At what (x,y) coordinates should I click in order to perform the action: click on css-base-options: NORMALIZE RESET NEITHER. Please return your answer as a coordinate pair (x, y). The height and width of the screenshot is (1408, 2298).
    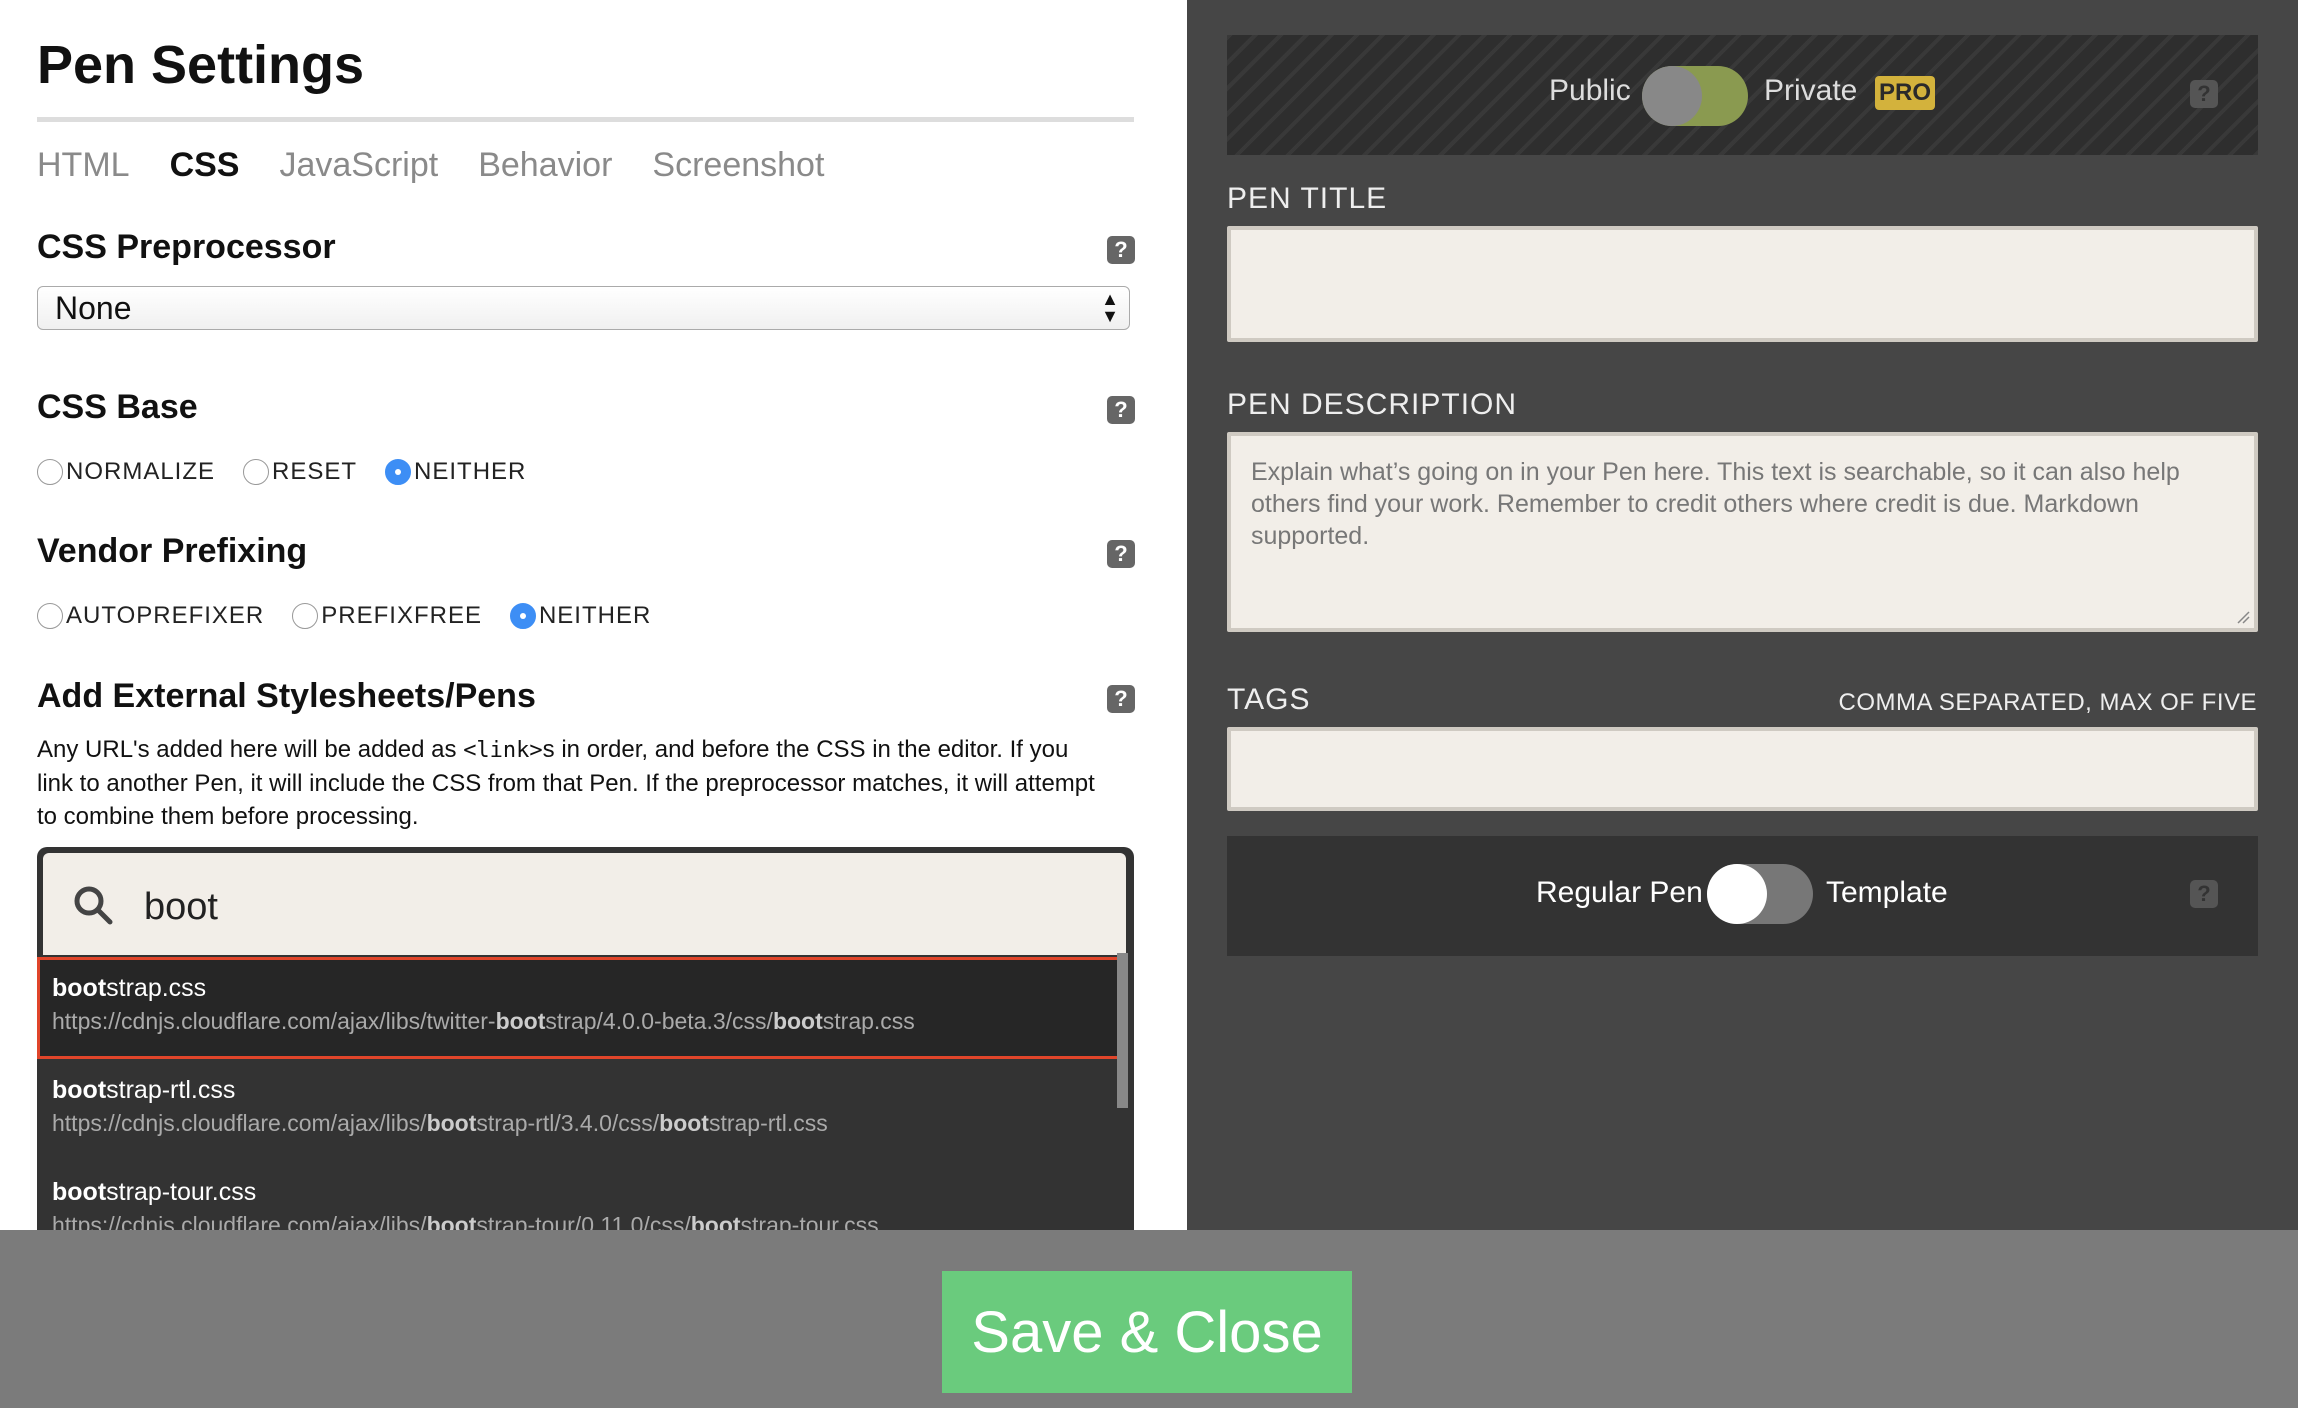
    Looking at the image, I should click on (281, 472).